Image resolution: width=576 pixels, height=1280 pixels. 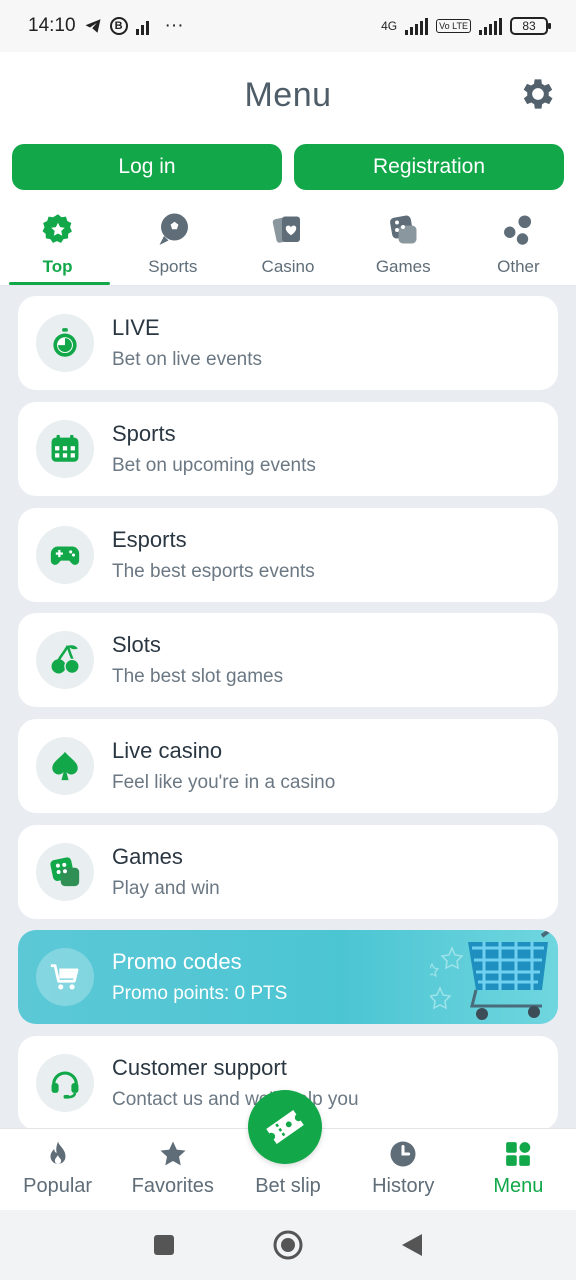 I want to click on item-subtitle: Feel like you're in a casino, so click(x=224, y=782).